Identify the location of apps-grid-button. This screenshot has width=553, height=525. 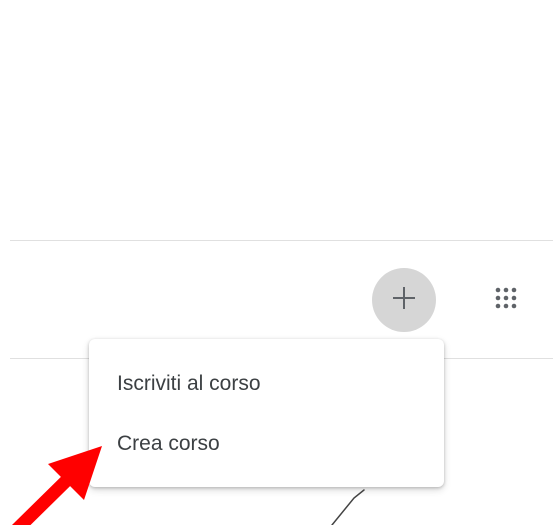
(506, 300).